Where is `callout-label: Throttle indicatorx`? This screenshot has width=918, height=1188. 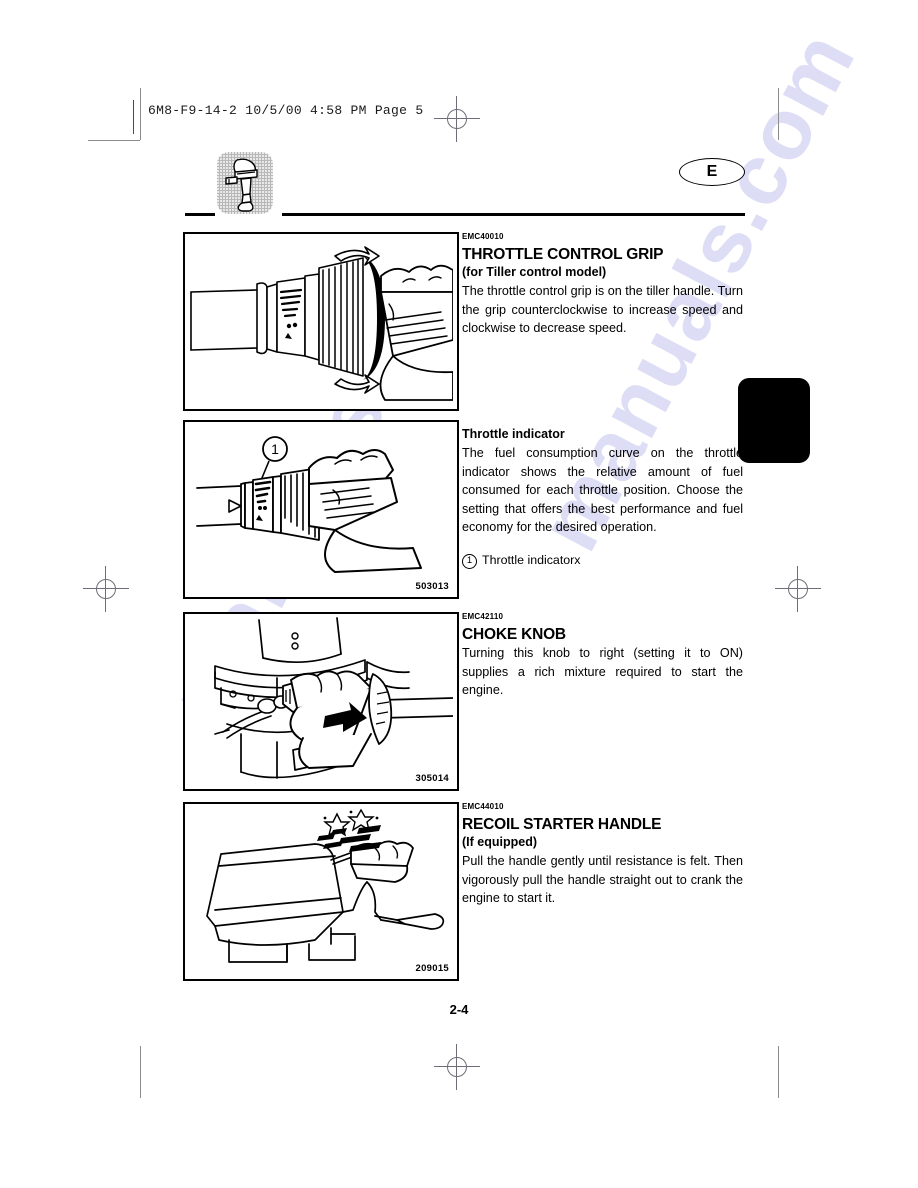 callout-label: Throttle indicatorx is located at coordinates (531, 559).